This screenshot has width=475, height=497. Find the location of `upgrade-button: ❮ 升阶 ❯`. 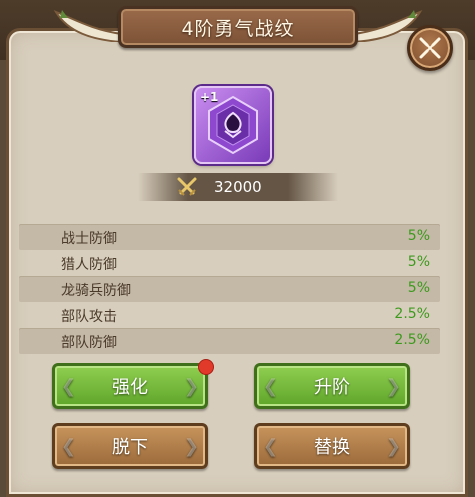

upgrade-button: ❮ 升阶 ❯ is located at coordinates (332, 386).